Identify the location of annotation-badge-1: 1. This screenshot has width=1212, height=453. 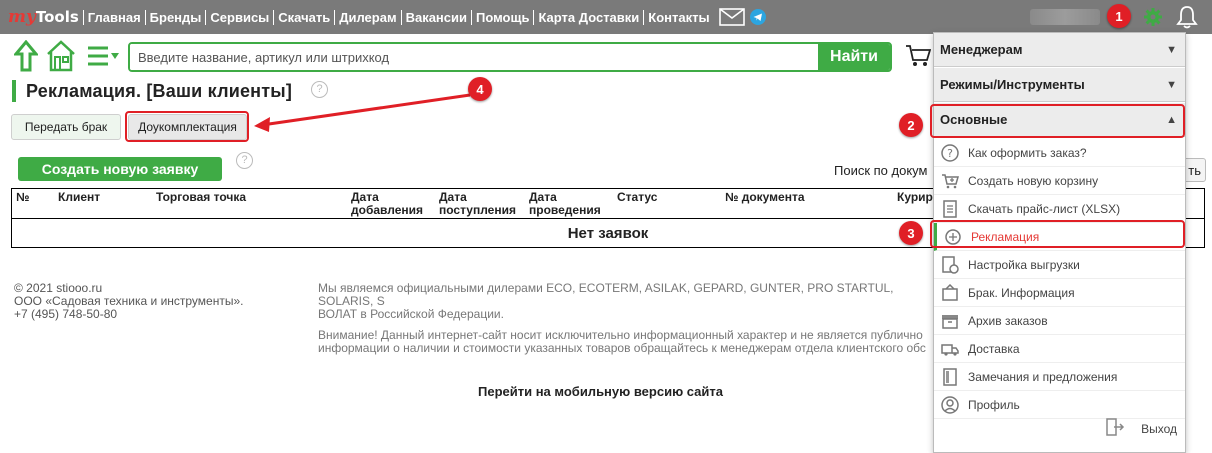
(1119, 16).